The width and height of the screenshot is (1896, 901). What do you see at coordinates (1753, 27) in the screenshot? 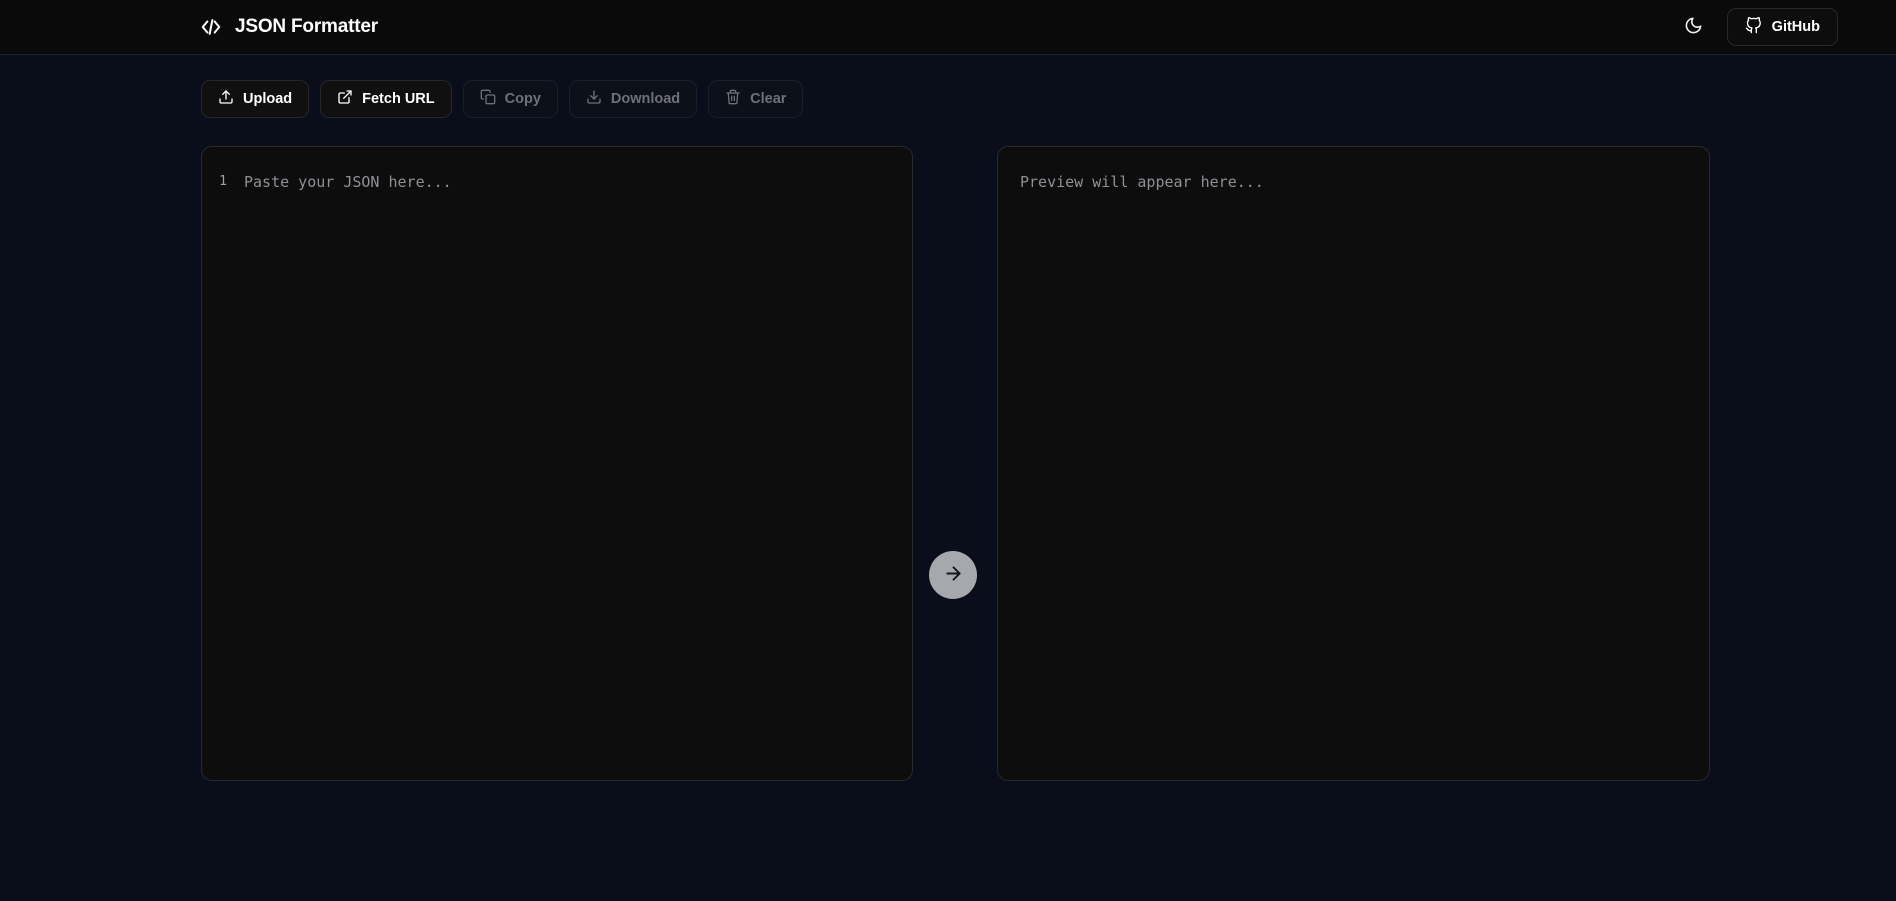
I see `github-icon` at bounding box center [1753, 27].